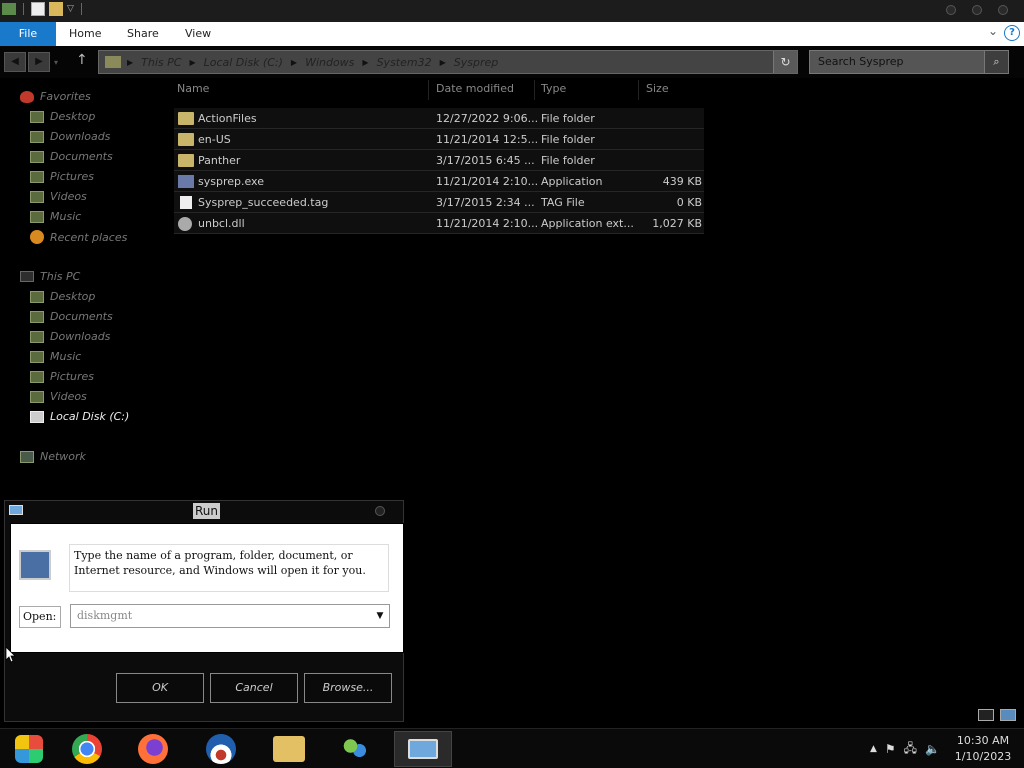 This screenshot has width=1024, height=768. Describe the element at coordinates (404, 62) in the screenshot. I see `breadcrumb-system32: System32` at that location.